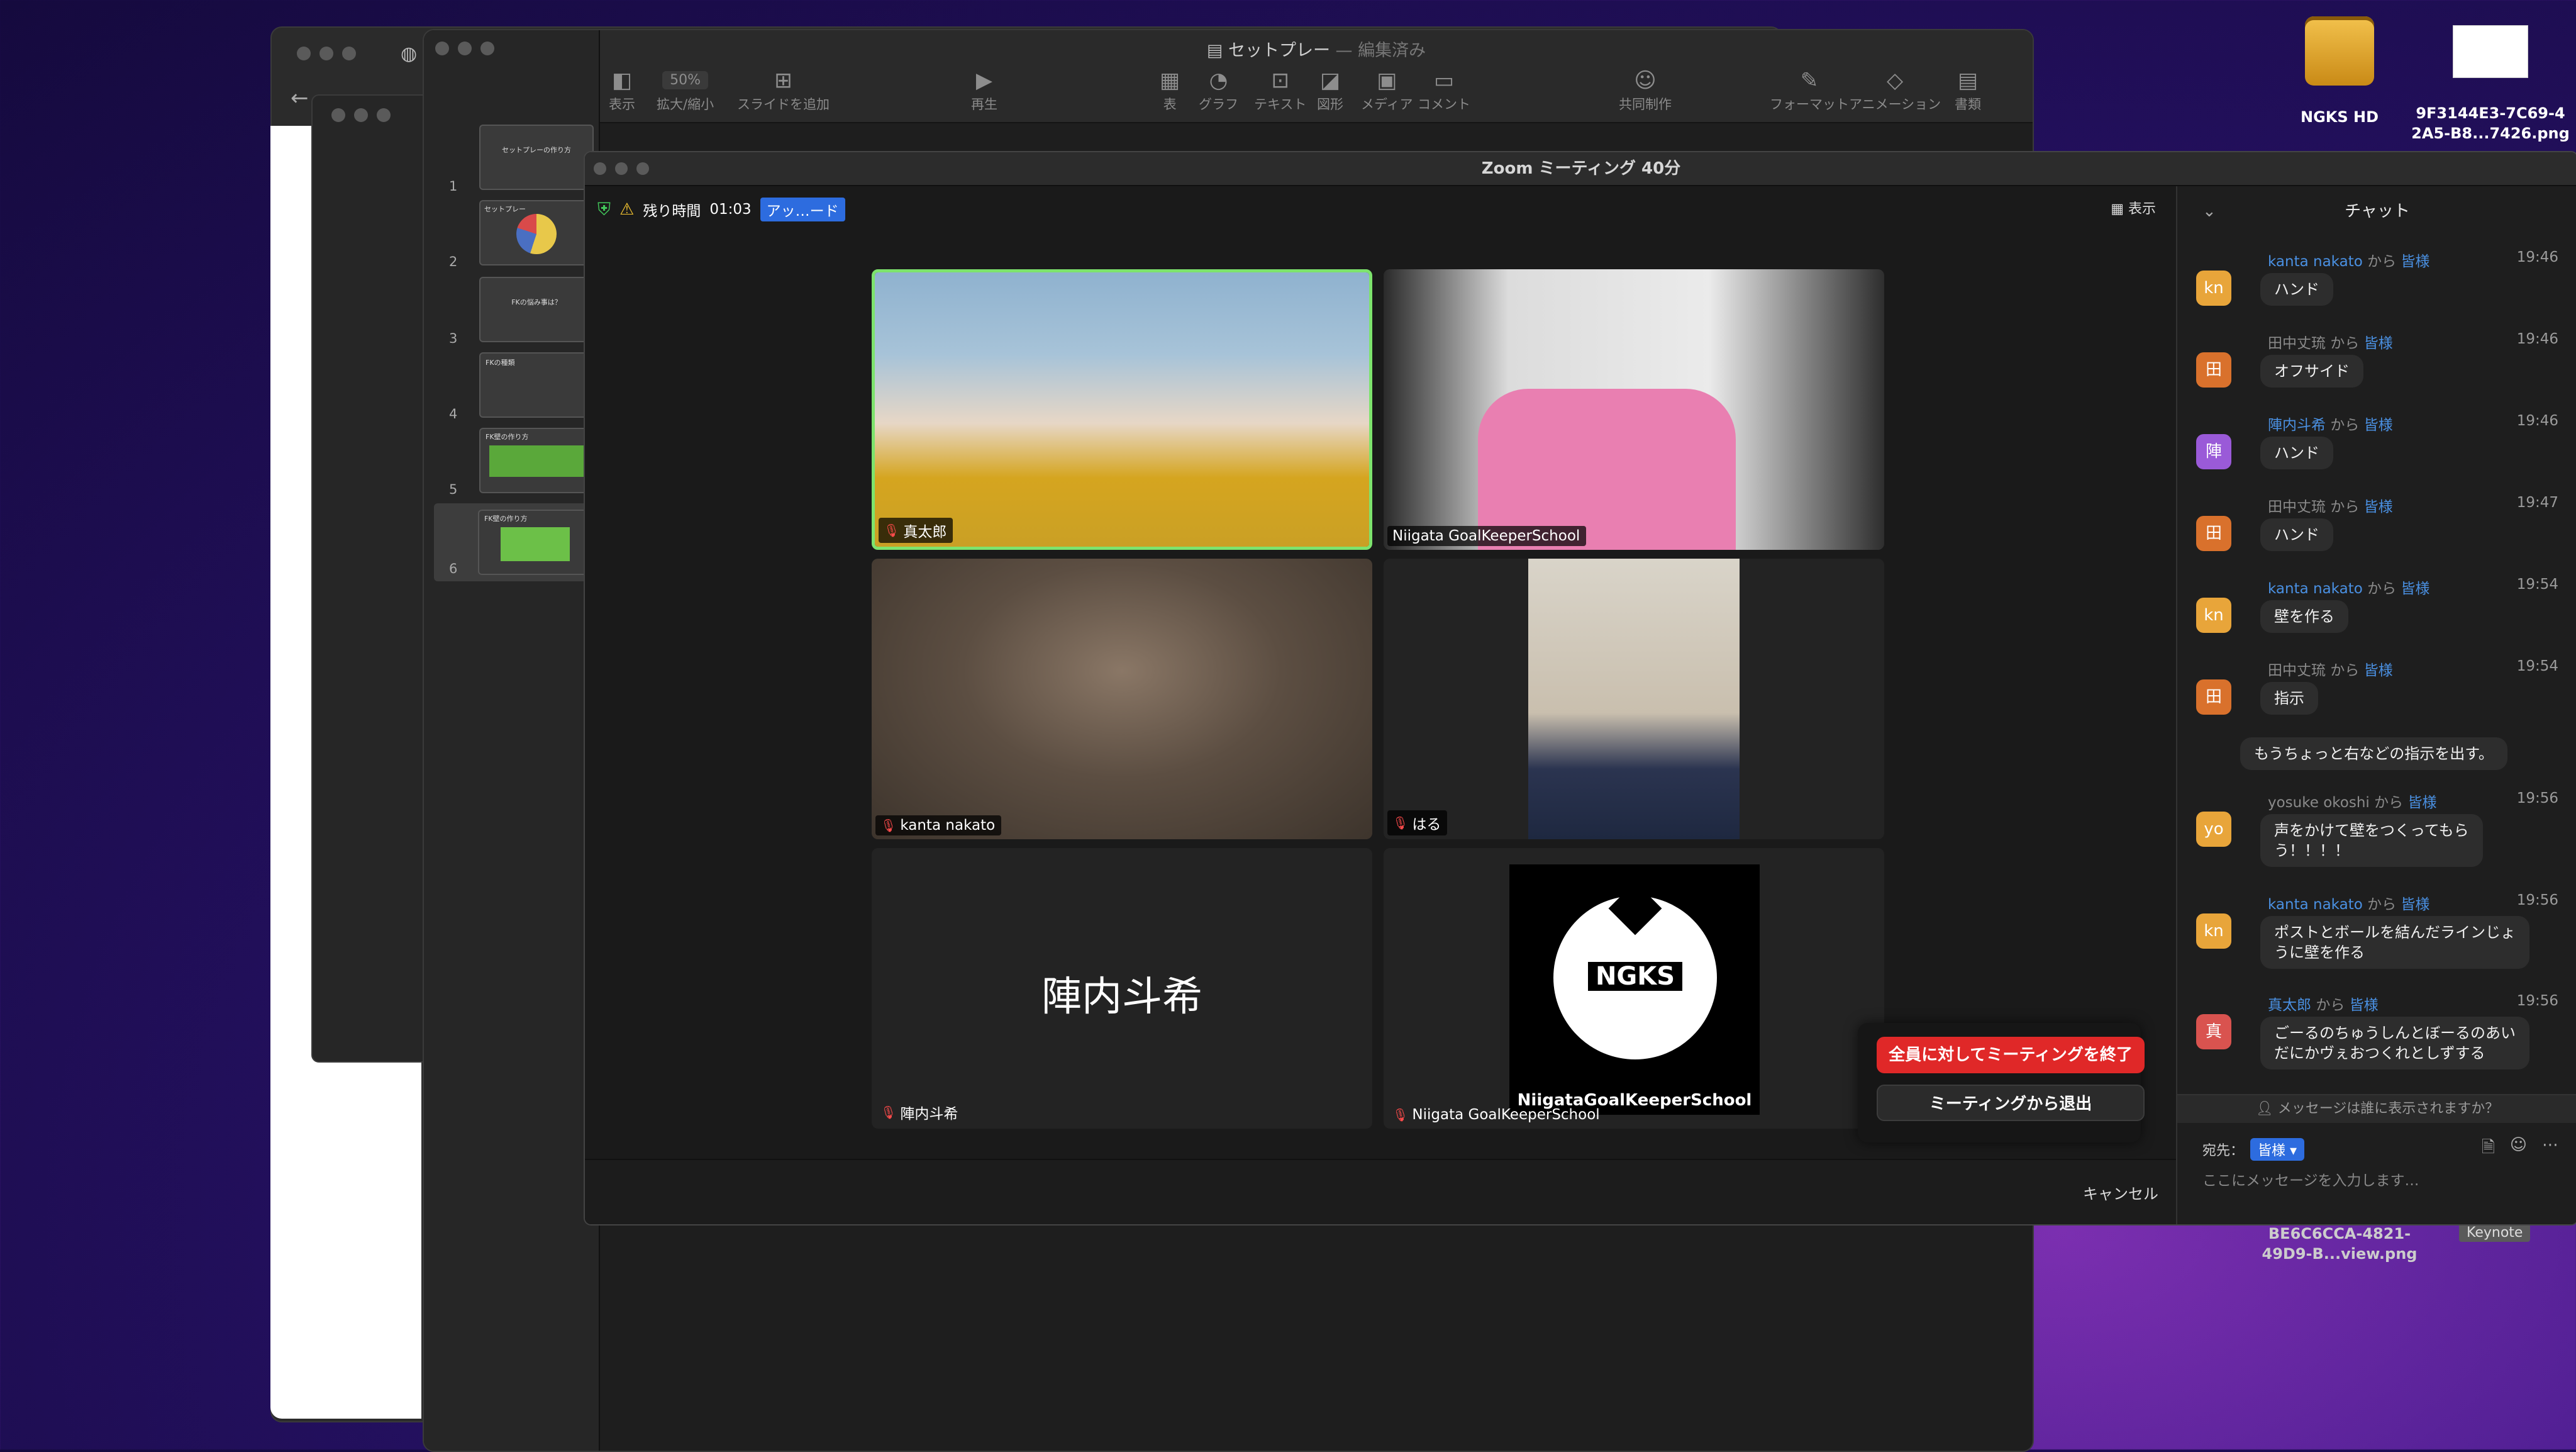  What do you see at coordinates (2388, 1109) in the screenshot?
I see `visibility-text: メッセージは誰に表示されますか？` at bounding box center [2388, 1109].